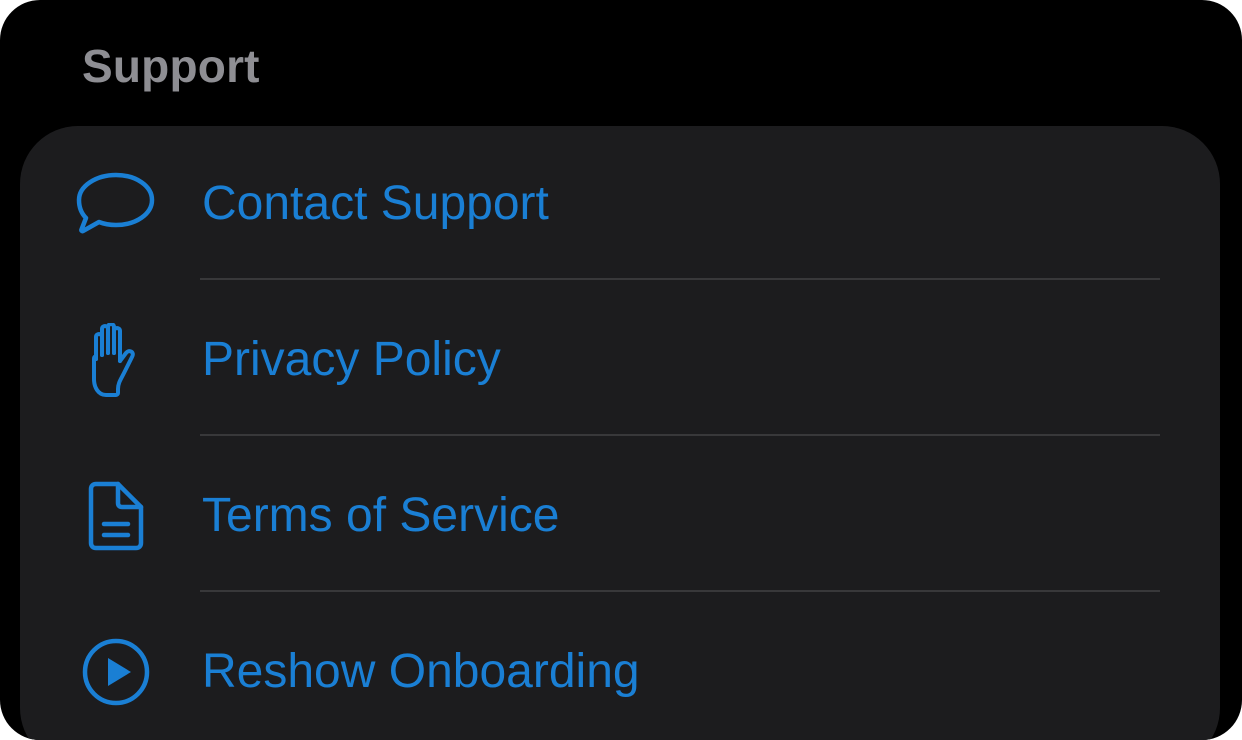  Describe the element at coordinates (116, 672) in the screenshot. I see `play-circle-icon` at that location.